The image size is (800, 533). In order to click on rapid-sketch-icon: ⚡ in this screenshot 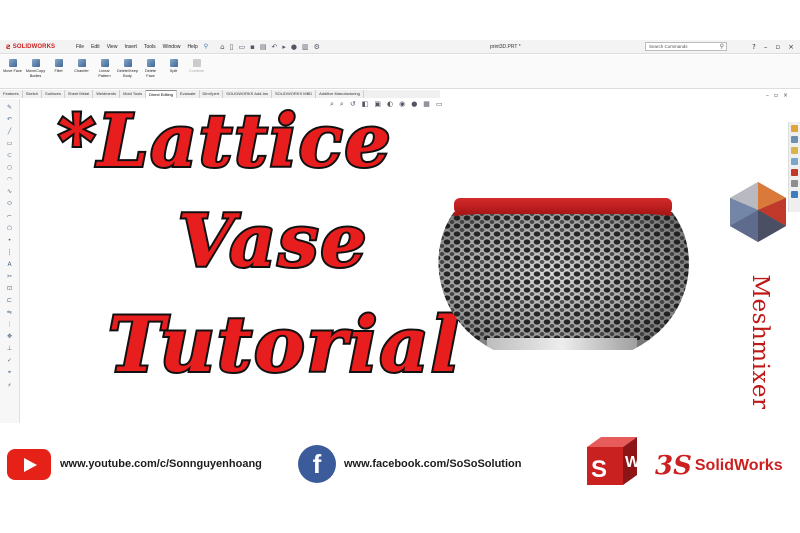, I will do `click(9, 385)`.